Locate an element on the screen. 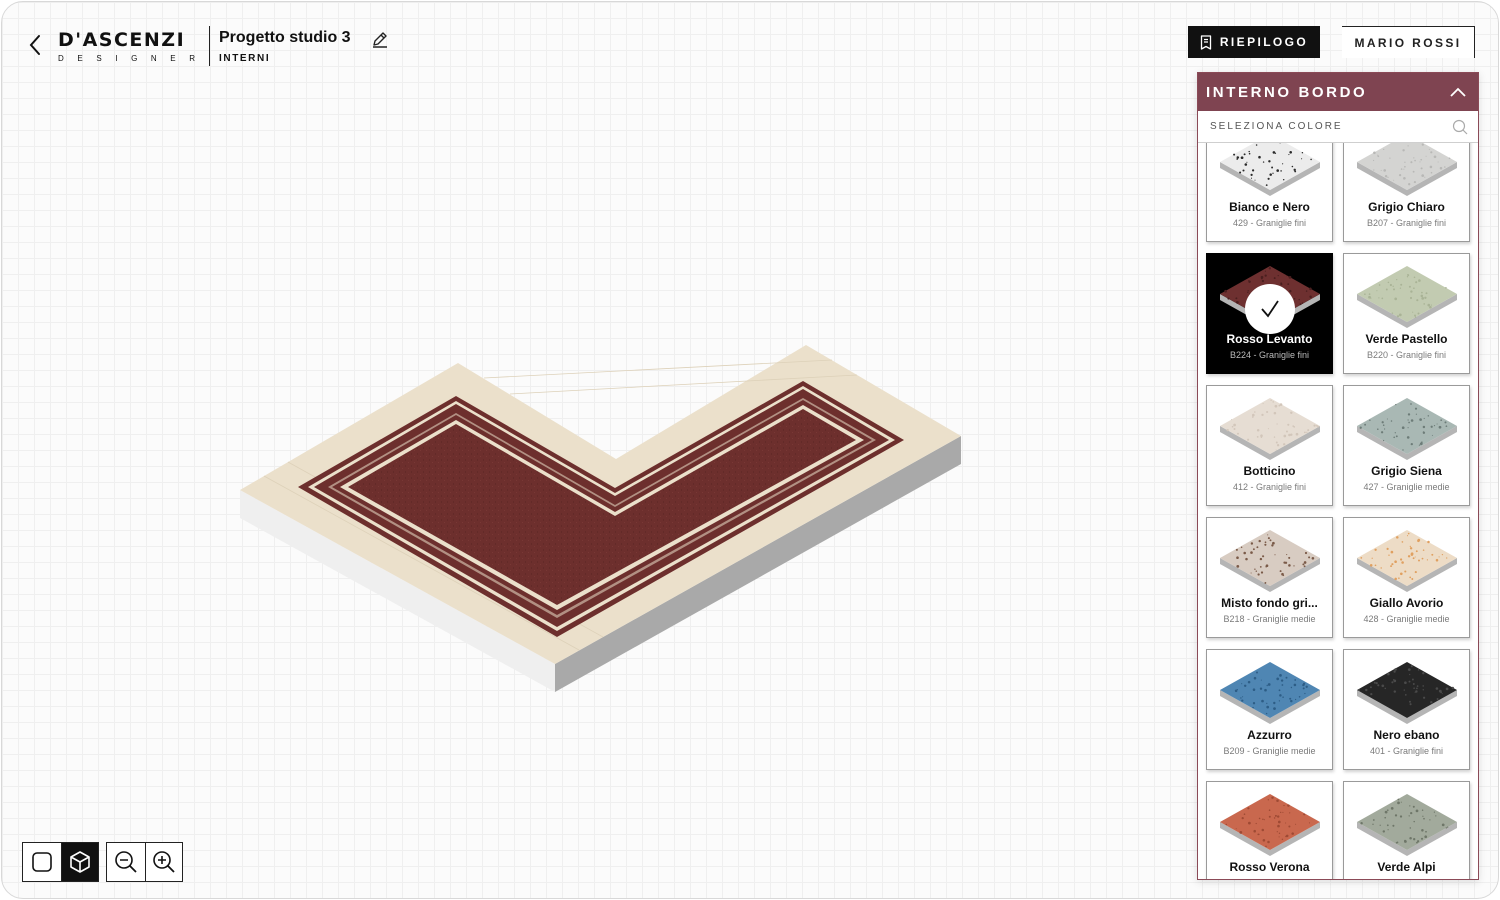 This screenshot has width=1500, height=900. panel-header: INTERNO BORDO is located at coordinates (1338, 92).